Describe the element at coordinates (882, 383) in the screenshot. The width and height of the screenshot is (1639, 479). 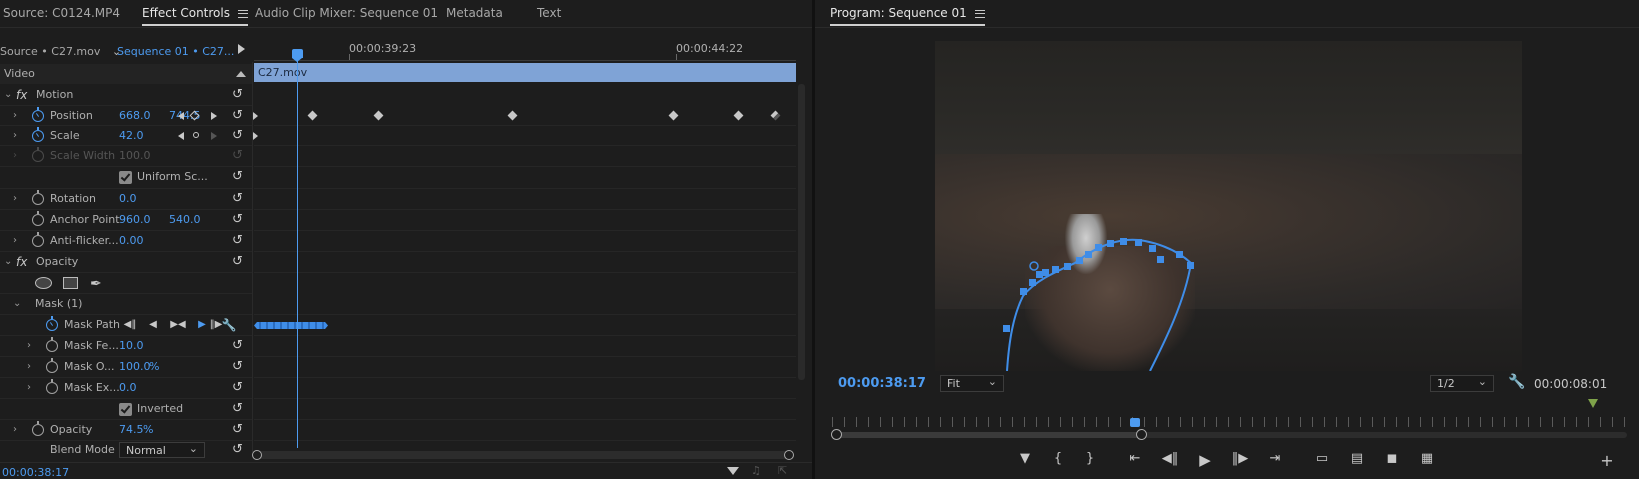
I see `program-timecode: 00:00:38:17` at that location.